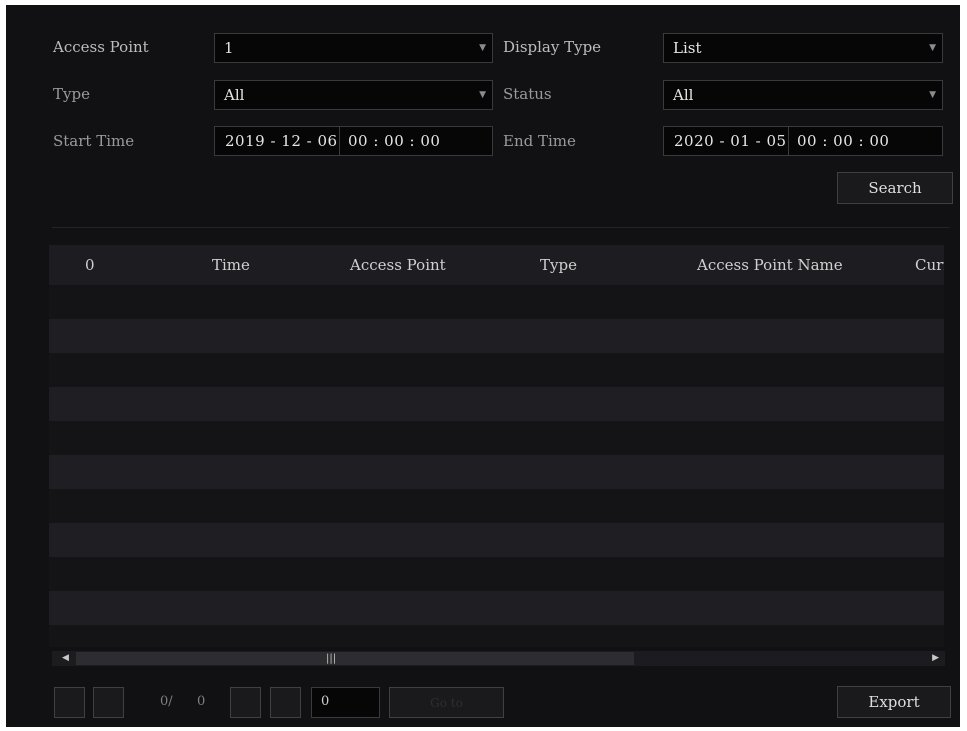 This screenshot has height=731, width=967. Describe the element at coordinates (864, 141) in the screenshot. I see `end-clock-input: 00 : 00 : 00` at that location.